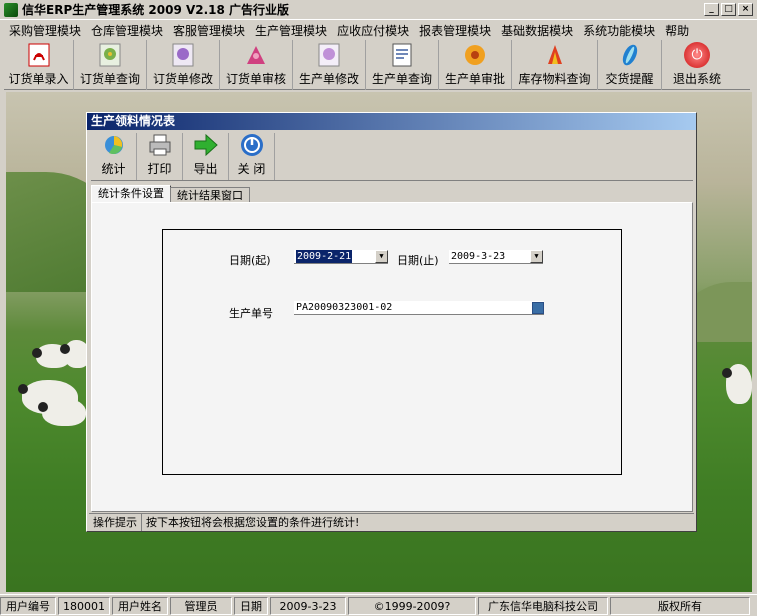  Describe the element at coordinates (183, 55) in the screenshot. I see `purple-flower-icon` at that location.